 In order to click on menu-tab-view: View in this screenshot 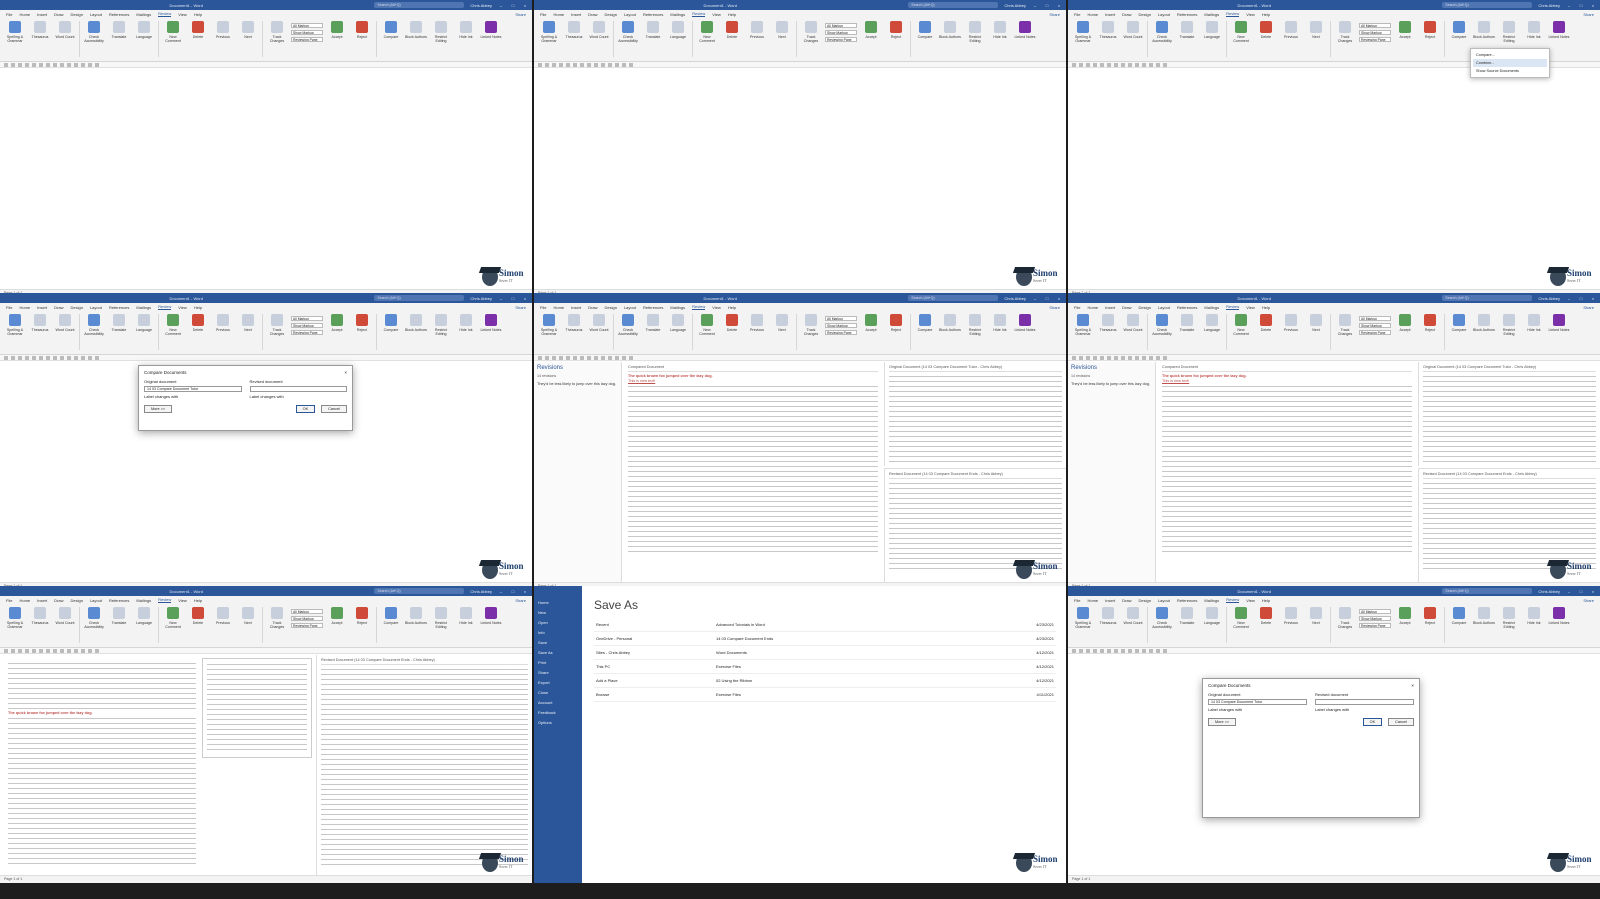, I will do `click(182, 600)`.